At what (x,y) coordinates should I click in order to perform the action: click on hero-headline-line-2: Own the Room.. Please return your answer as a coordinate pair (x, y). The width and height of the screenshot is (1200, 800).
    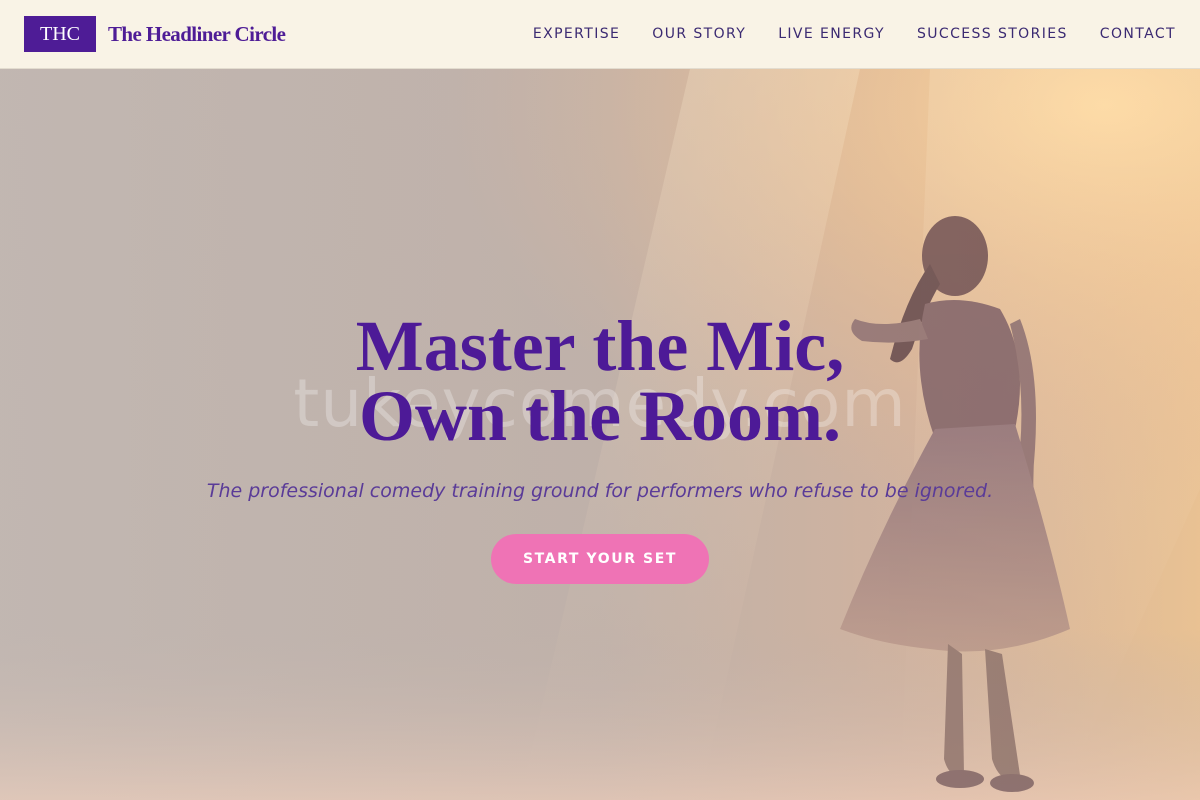
    Looking at the image, I should click on (600, 416).